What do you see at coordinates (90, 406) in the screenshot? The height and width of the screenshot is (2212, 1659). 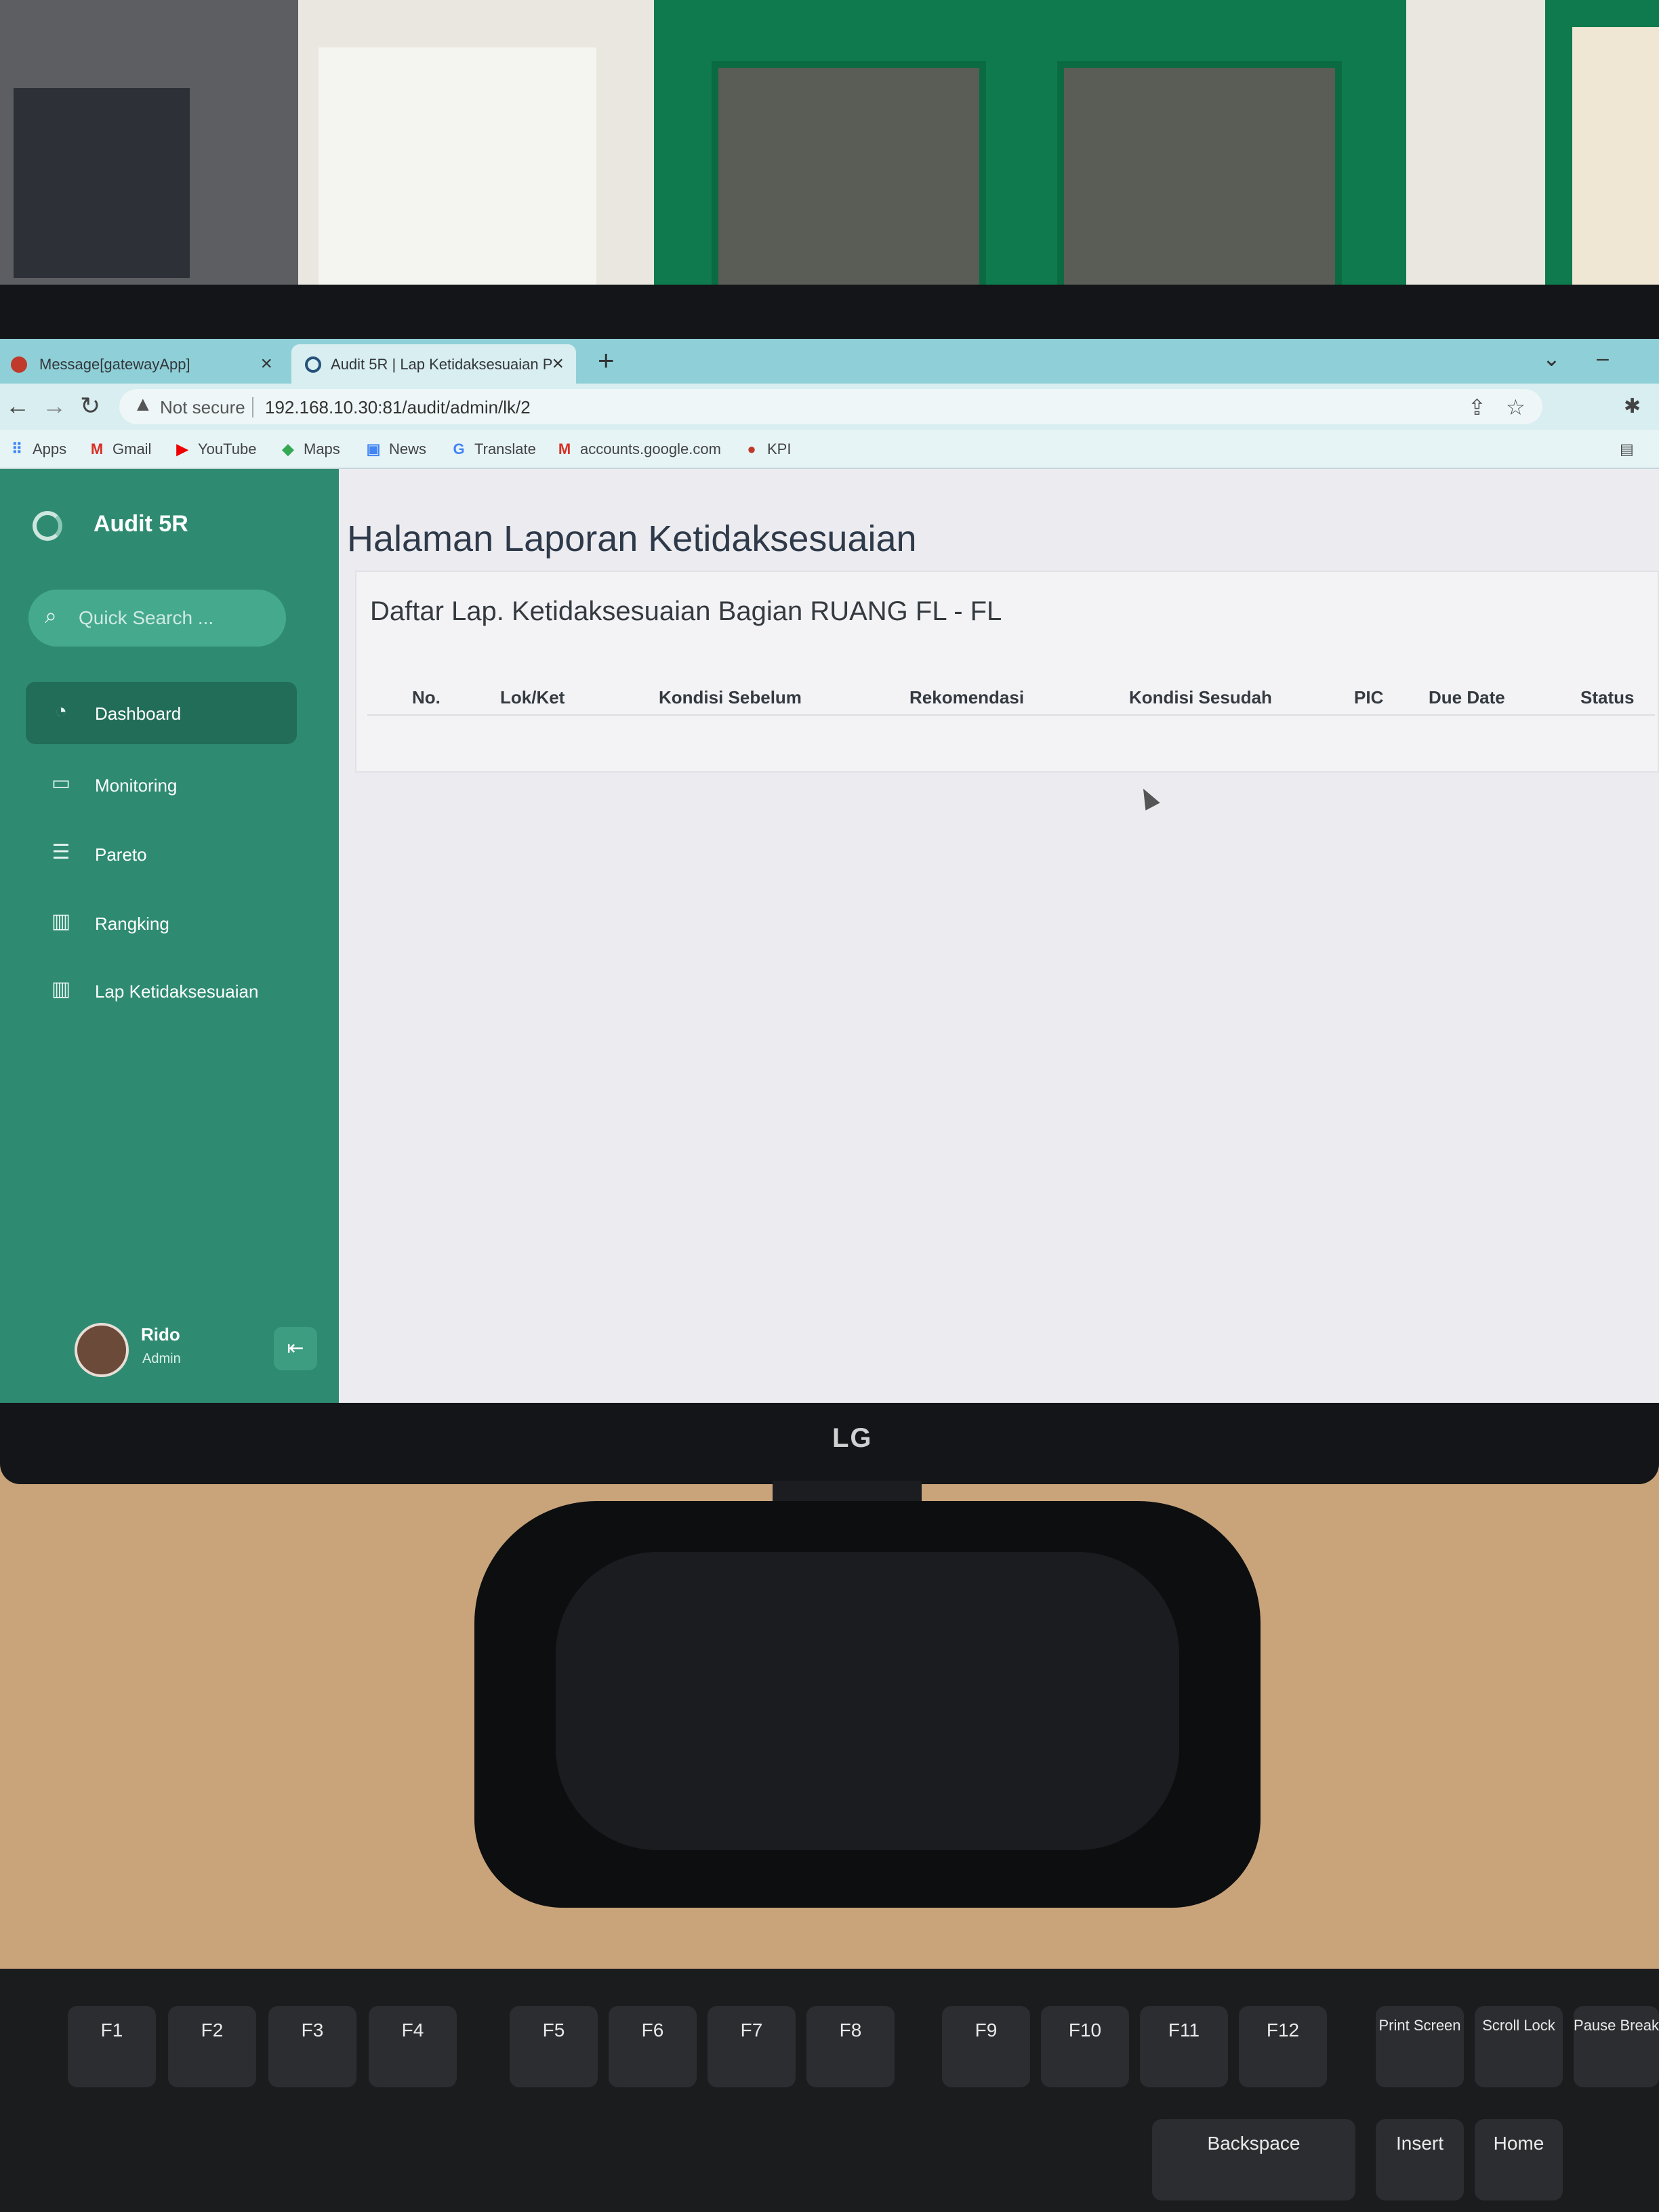 I see `reload-icon: ↻` at bounding box center [90, 406].